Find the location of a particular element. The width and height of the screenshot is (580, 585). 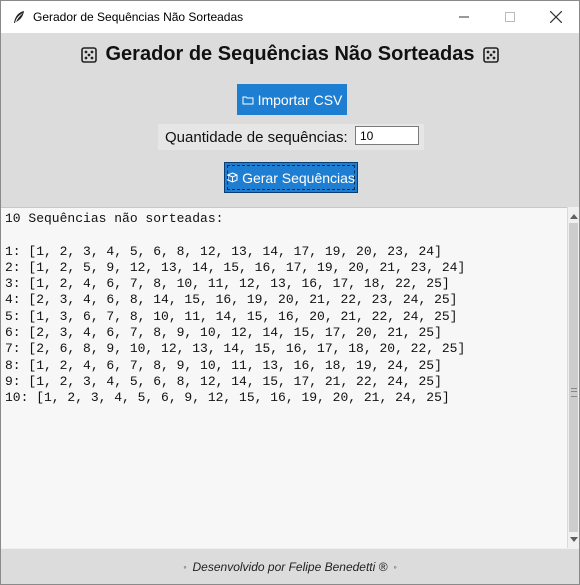

quantity-row: Quantidade de sequências: is located at coordinates (291, 137).